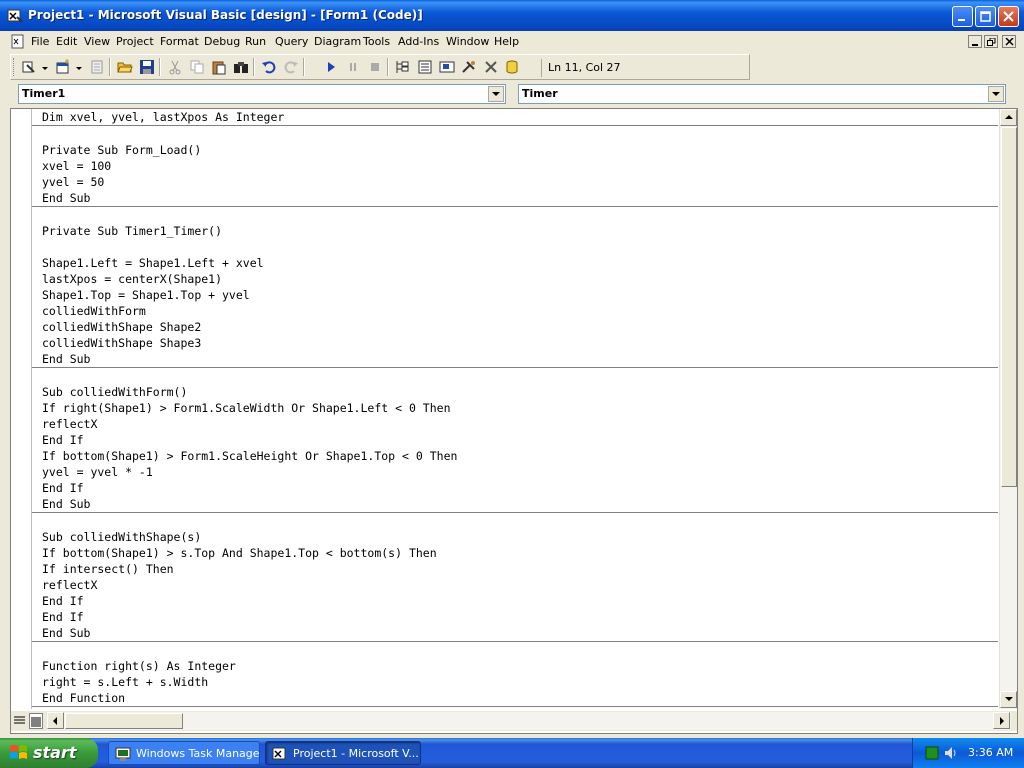 The height and width of the screenshot is (768, 1024). What do you see at coordinates (255, 41) in the screenshot?
I see `menu-run: Run` at bounding box center [255, 41].